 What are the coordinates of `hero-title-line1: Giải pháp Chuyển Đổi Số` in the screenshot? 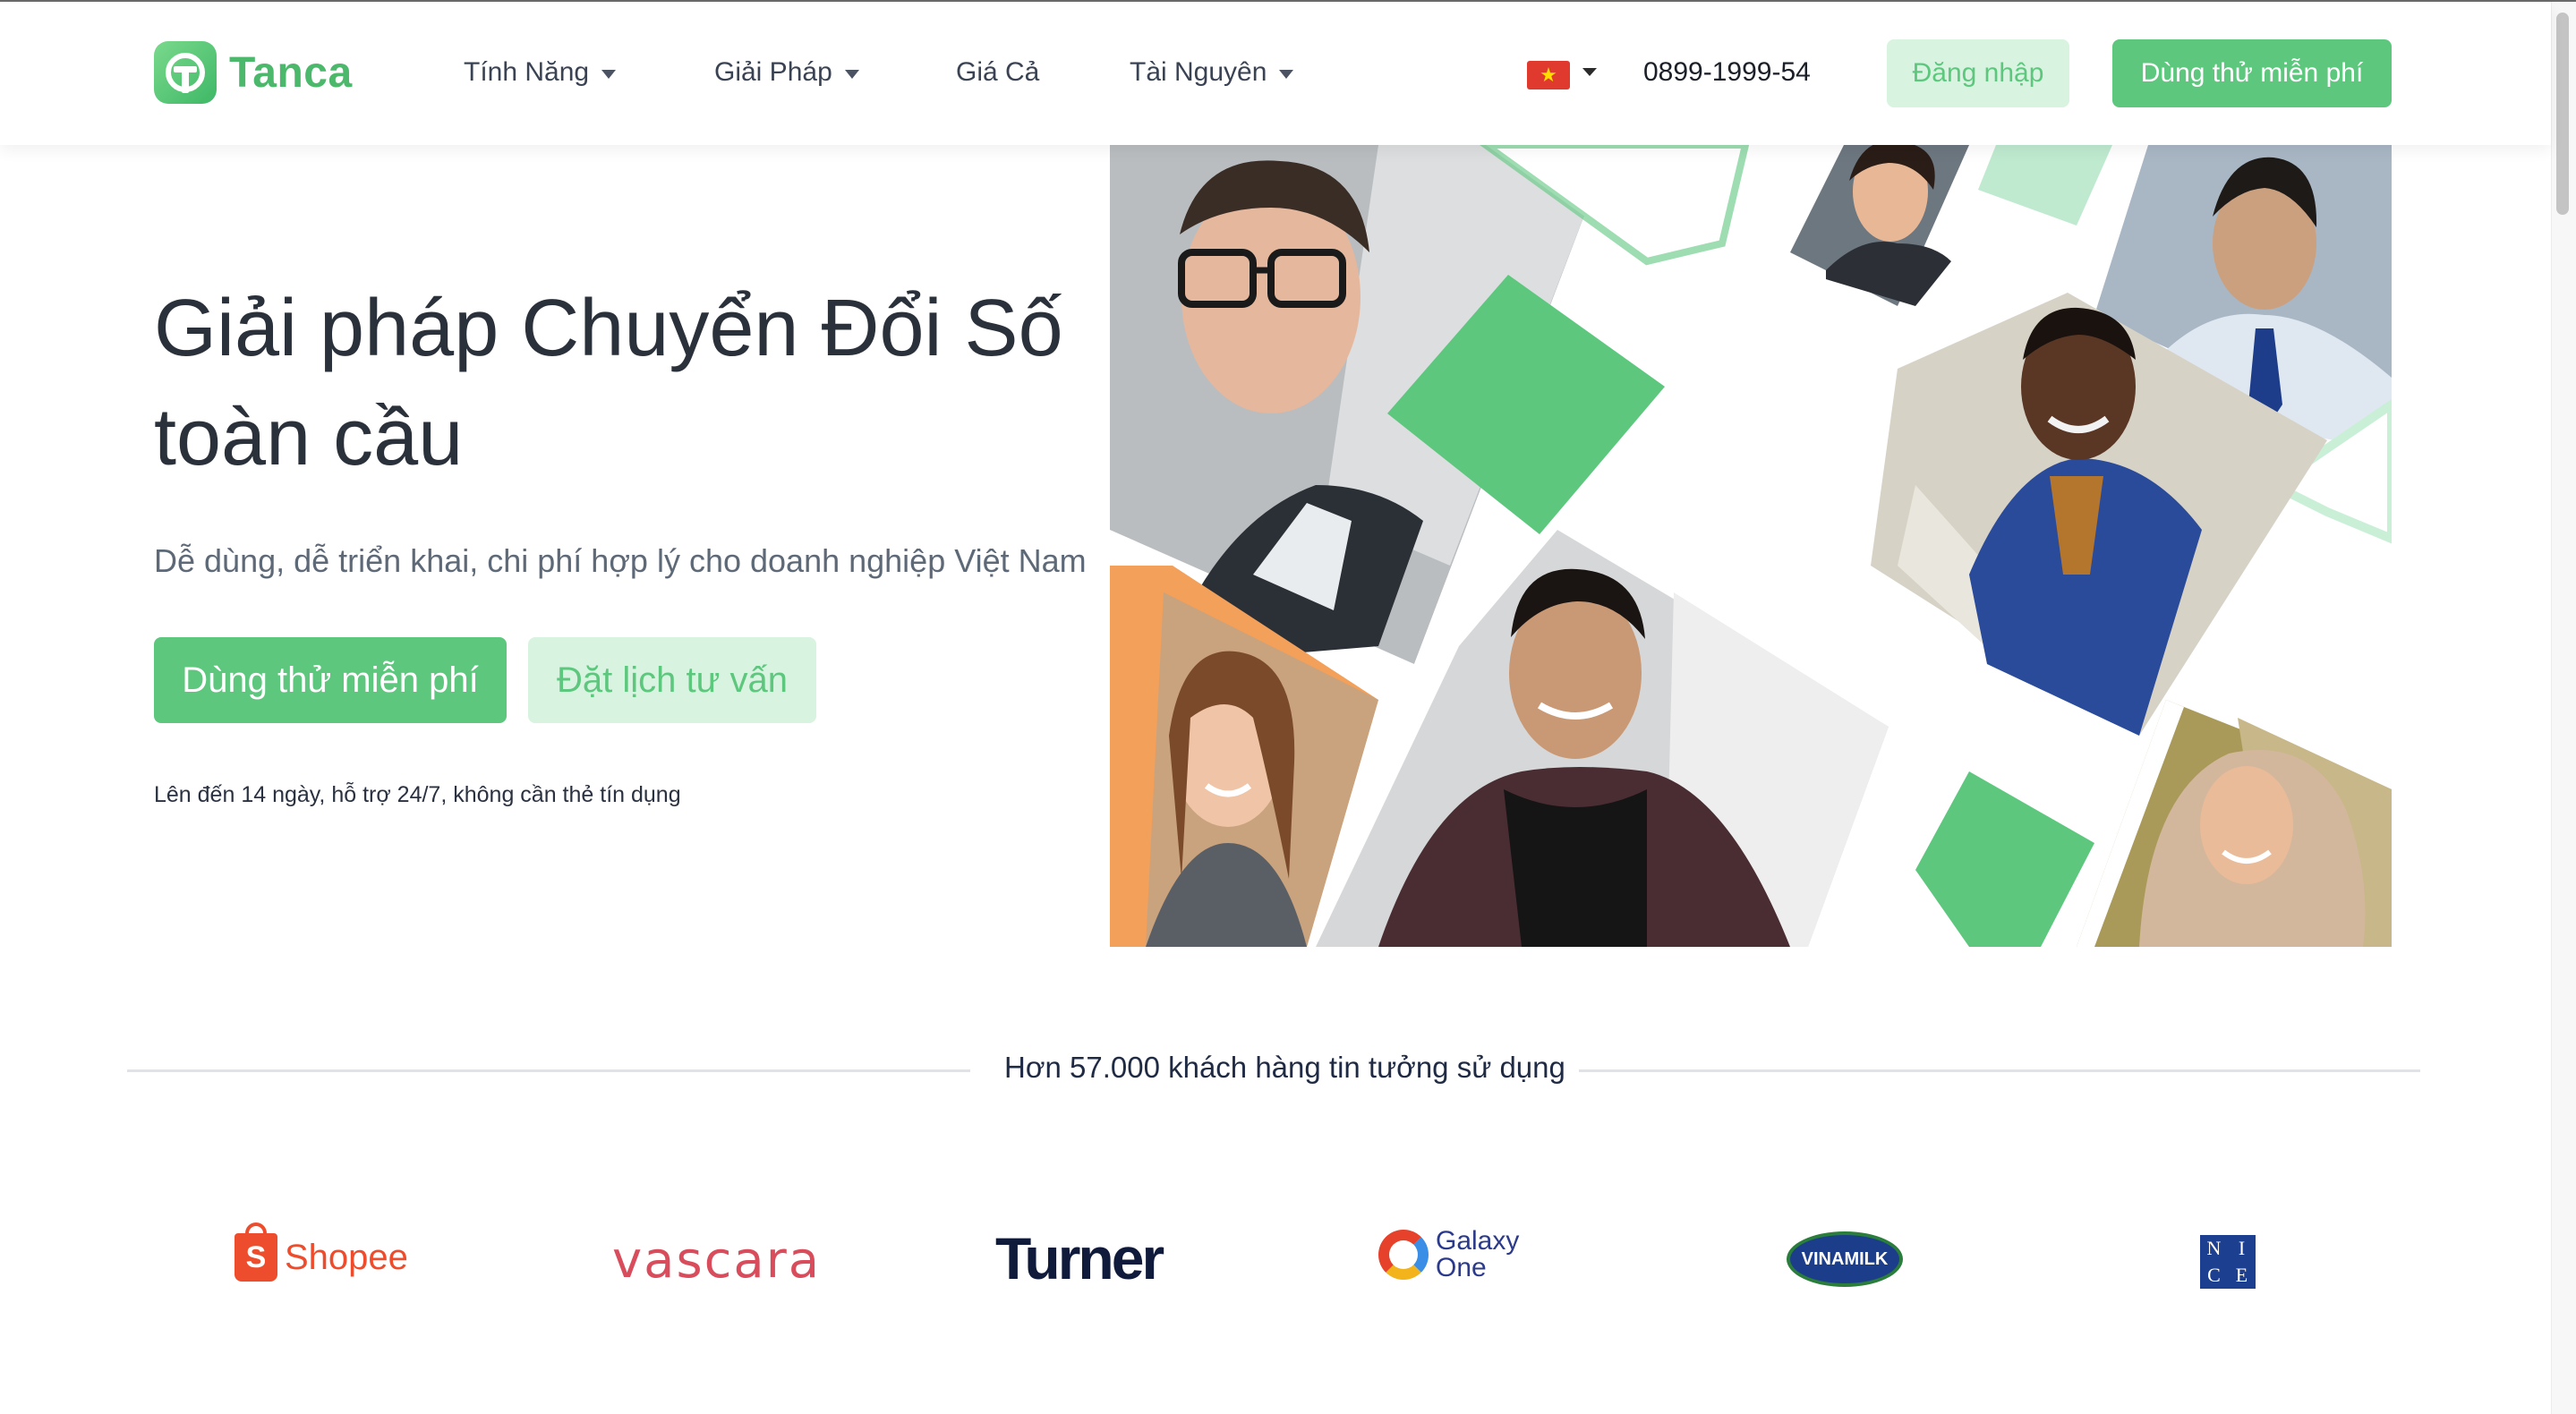 It's located at (608, 328).